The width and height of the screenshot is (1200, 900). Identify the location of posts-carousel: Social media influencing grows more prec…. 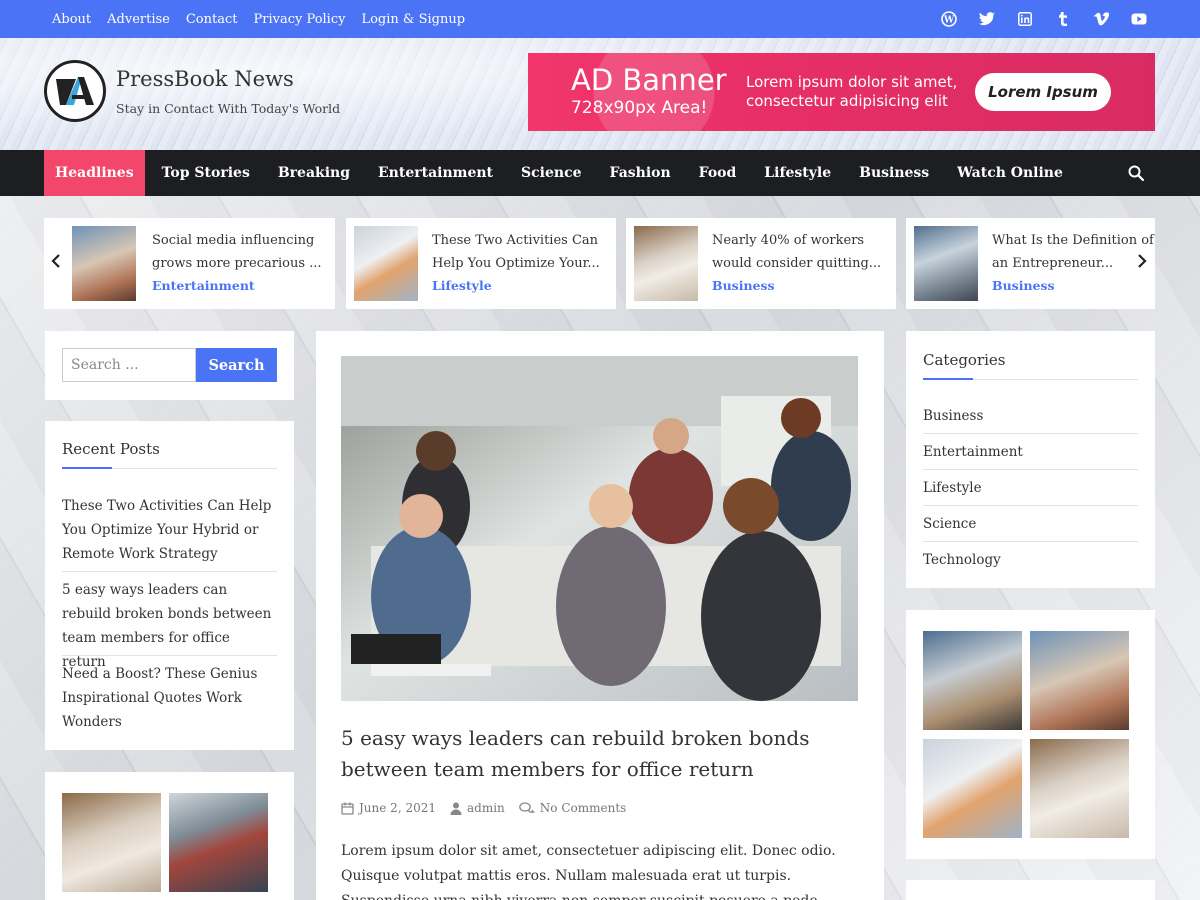
(599, 263).